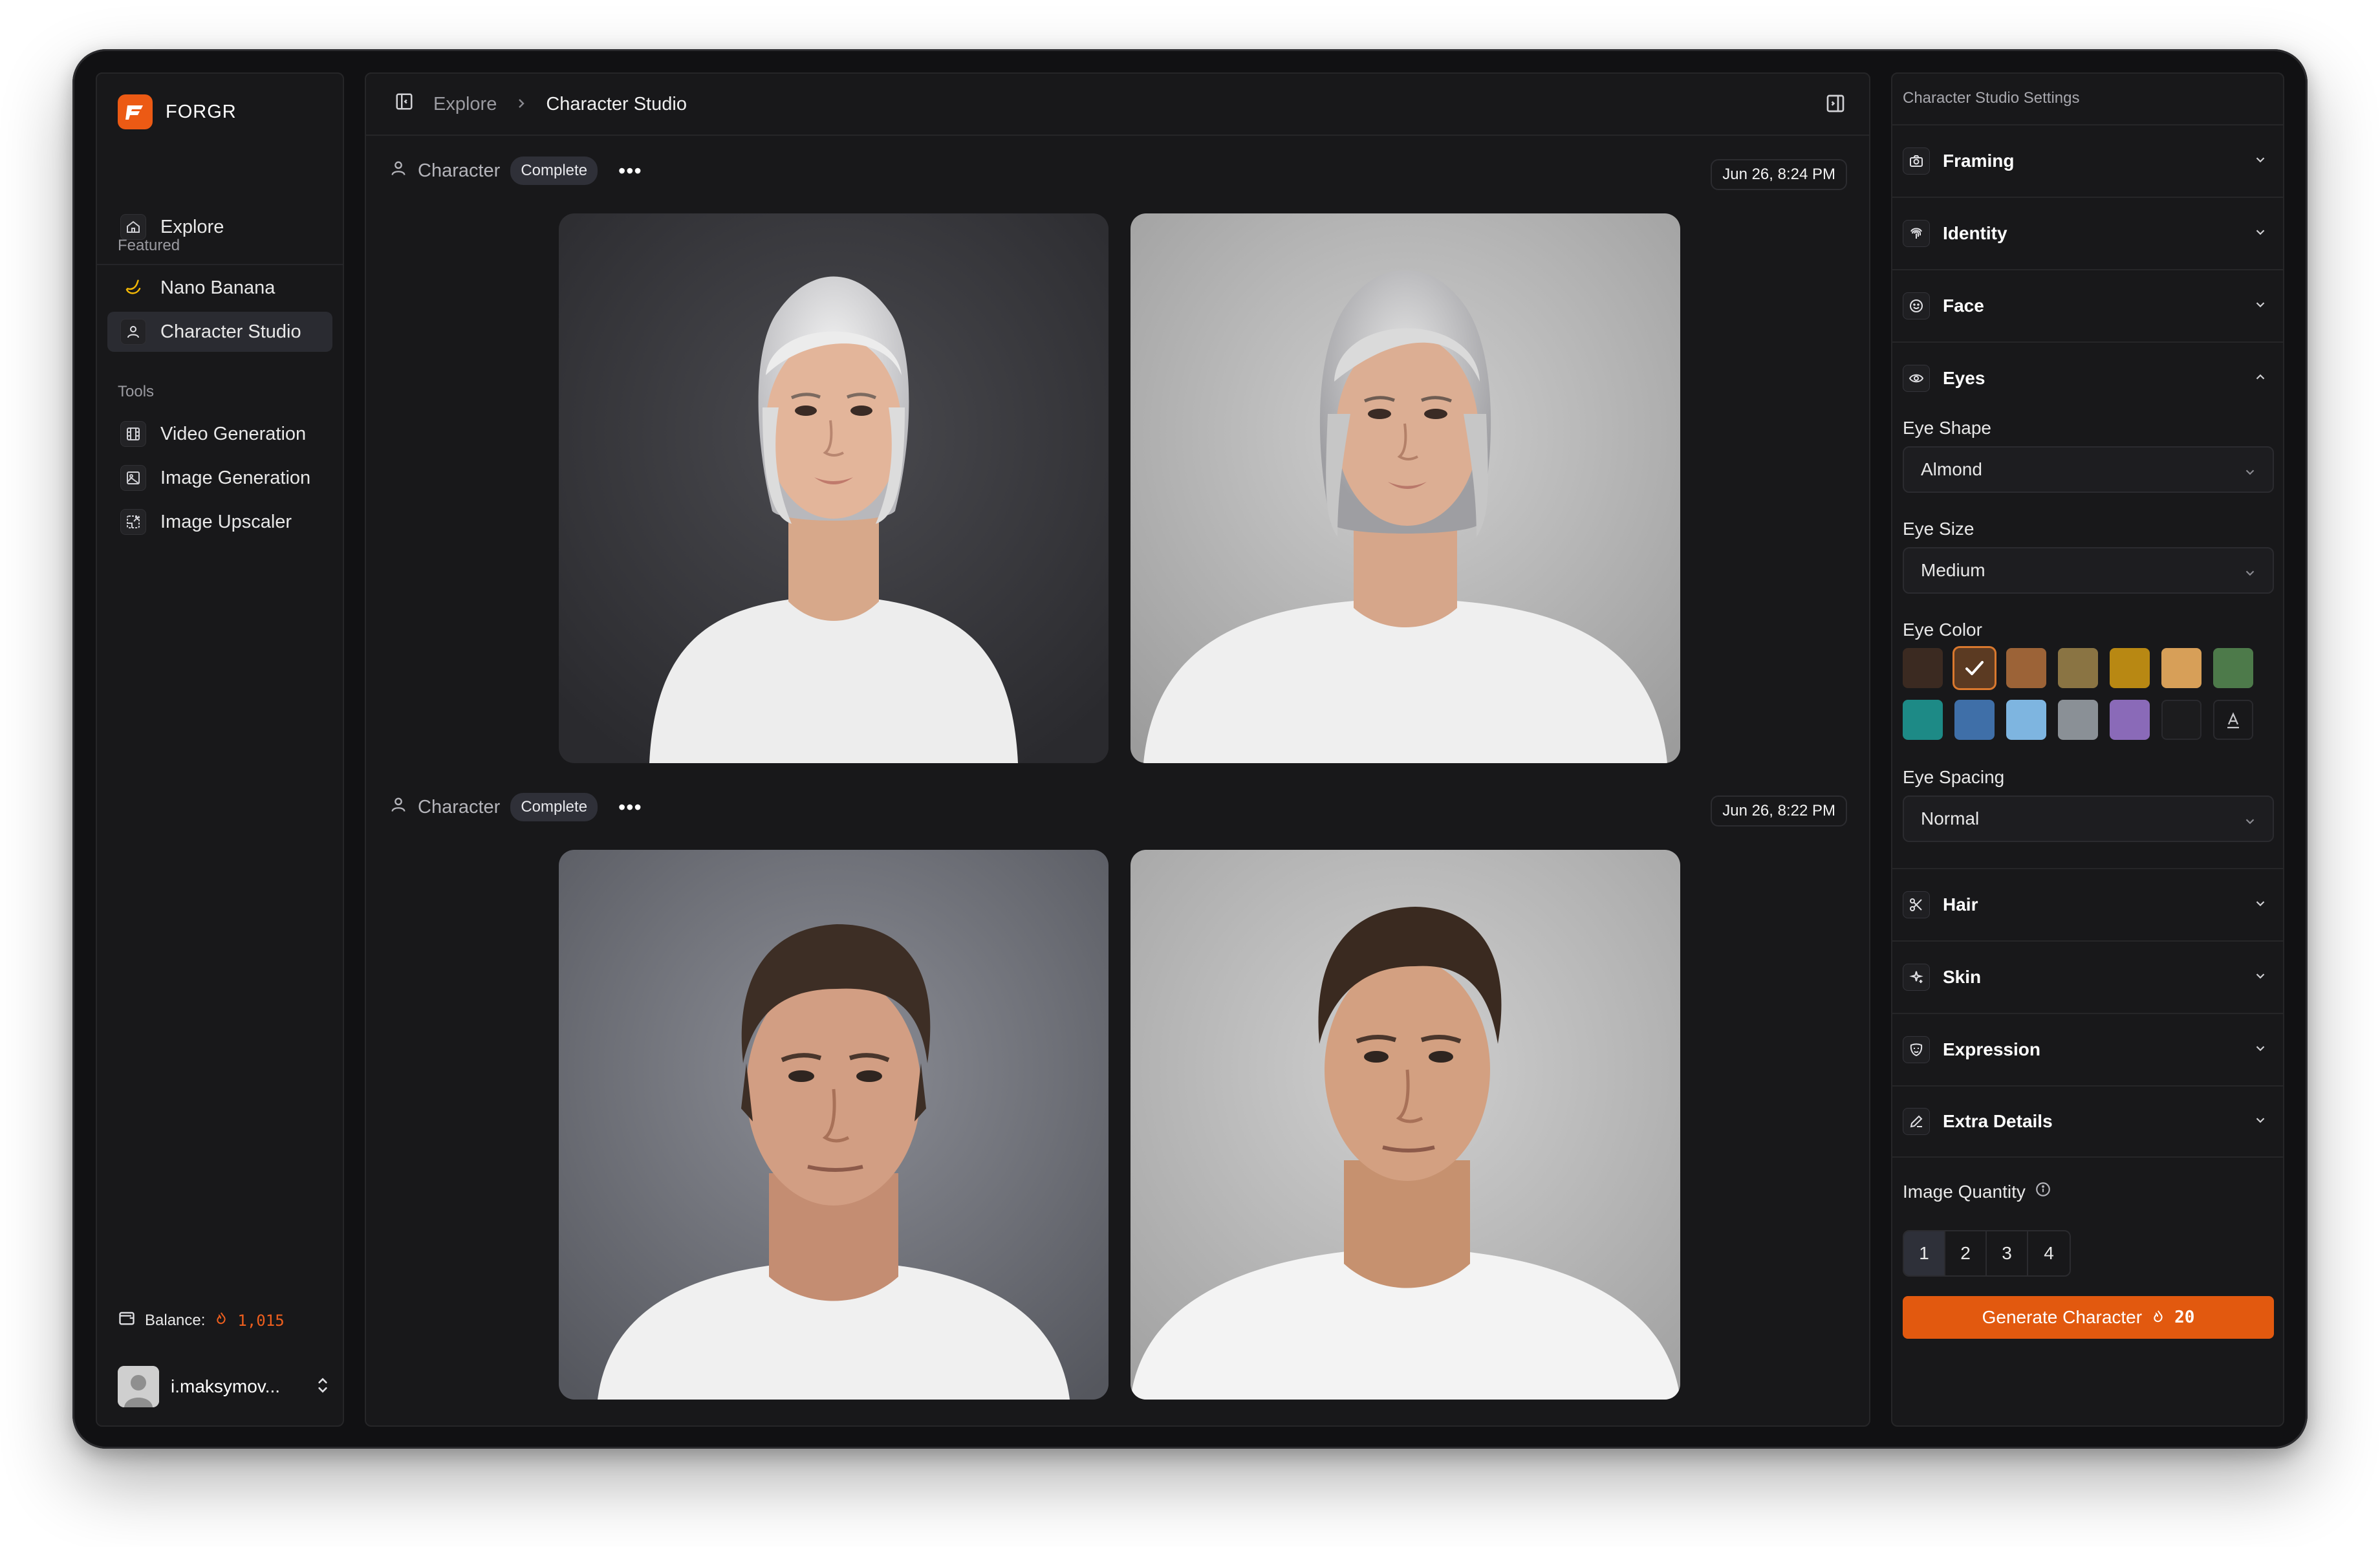 Image resolution: width=2380 pixels, height=1547 pixels. Describe the element at coordinates (465, 104) in the screenshot. I see `breadcrumb-explore: Explore` at that location.